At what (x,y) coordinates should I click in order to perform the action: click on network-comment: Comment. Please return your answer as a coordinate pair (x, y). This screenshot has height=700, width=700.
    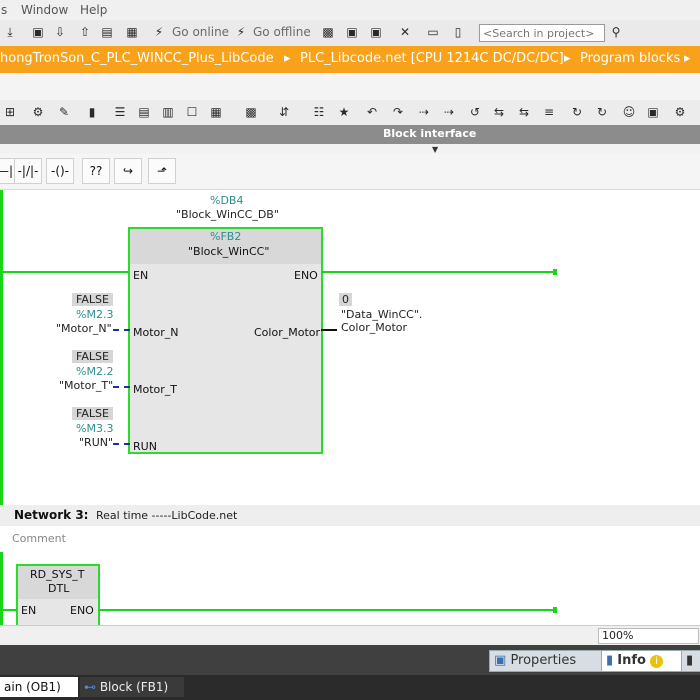
    Looking at the image, I should click on (281, 539).